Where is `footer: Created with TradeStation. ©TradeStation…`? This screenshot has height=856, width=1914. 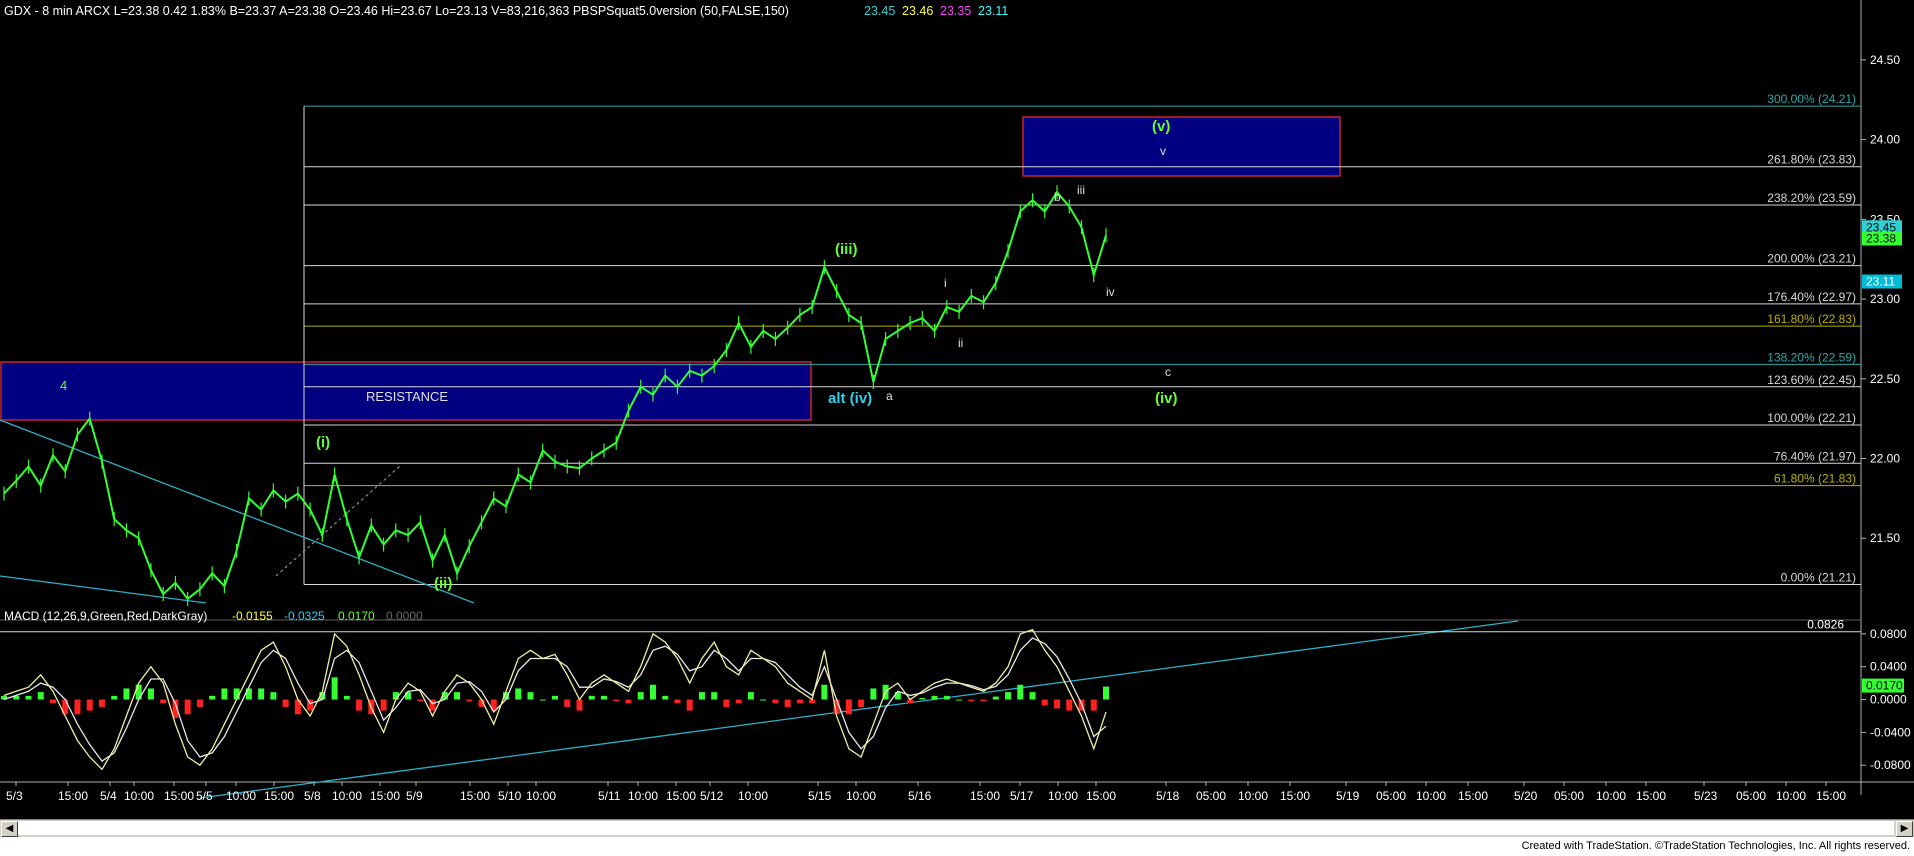
footer: Created with TradeStation. ©TradeStation… is located at coordinates (957, 846).